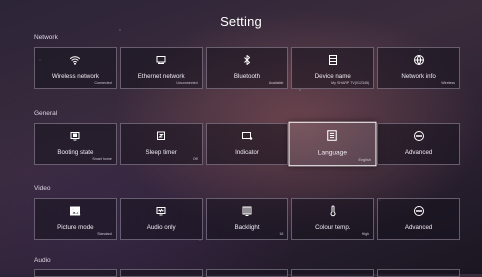  I want to click on tile-label: Colour temp., so click(333, 227).